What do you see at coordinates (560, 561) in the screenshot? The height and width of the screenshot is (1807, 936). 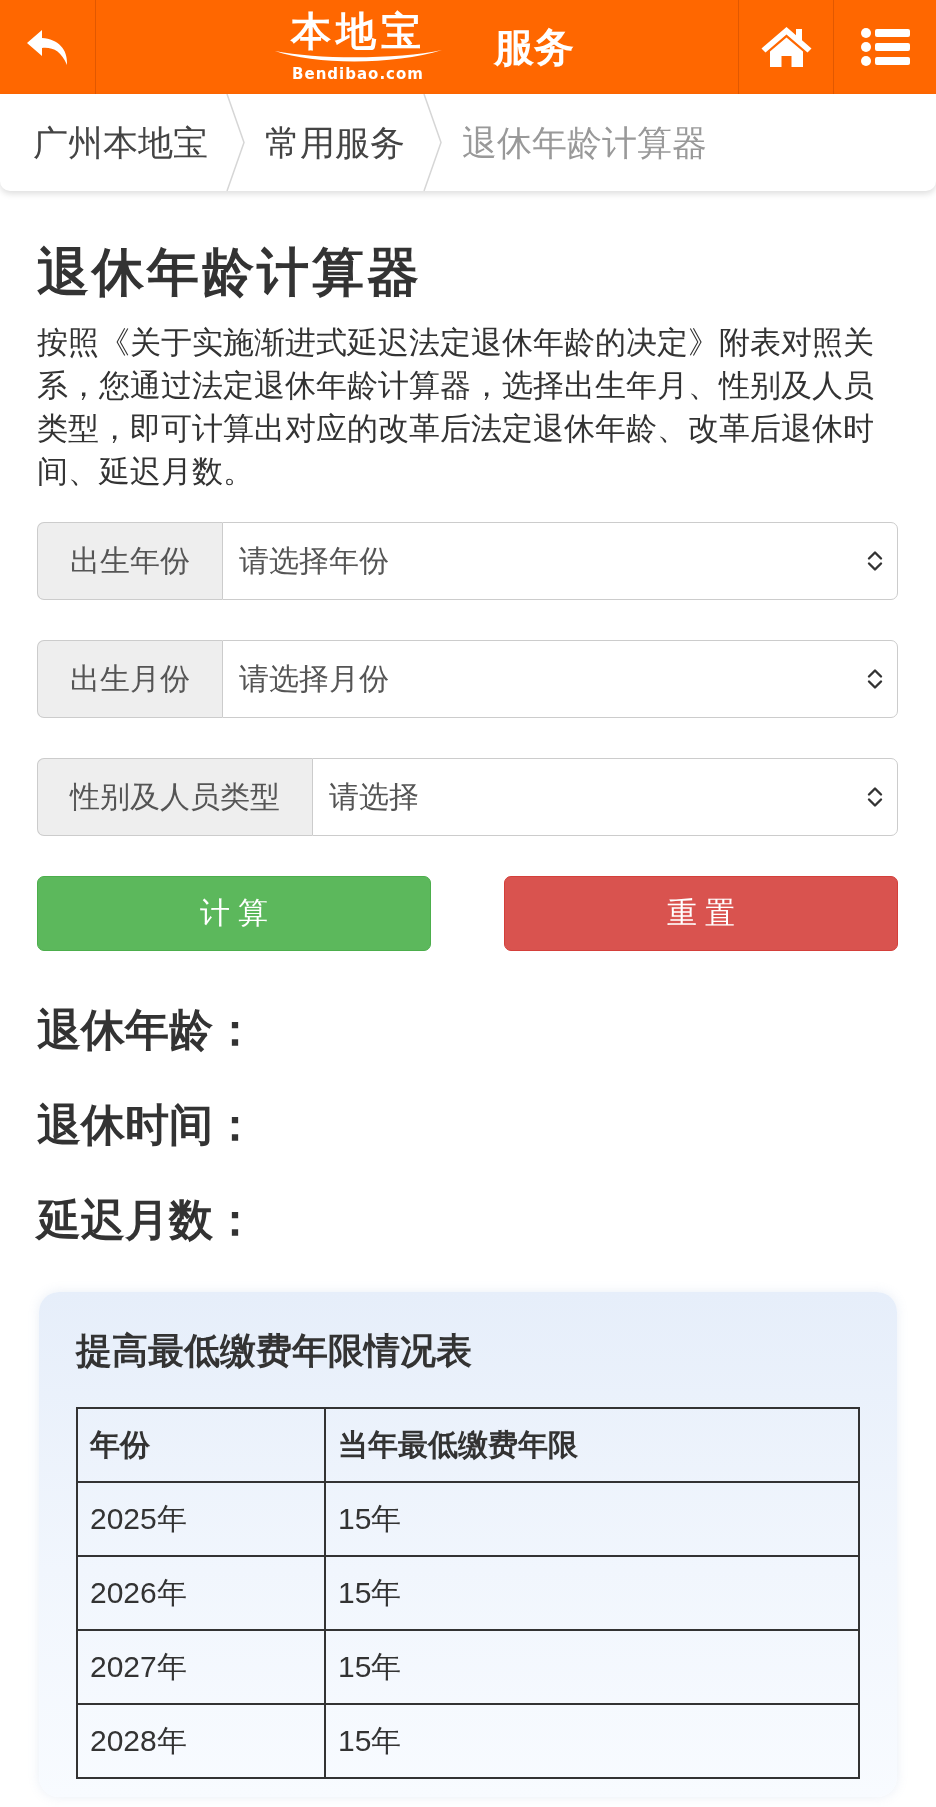 I see `select-field: 请选择年份` at bounding box center [560, 561].